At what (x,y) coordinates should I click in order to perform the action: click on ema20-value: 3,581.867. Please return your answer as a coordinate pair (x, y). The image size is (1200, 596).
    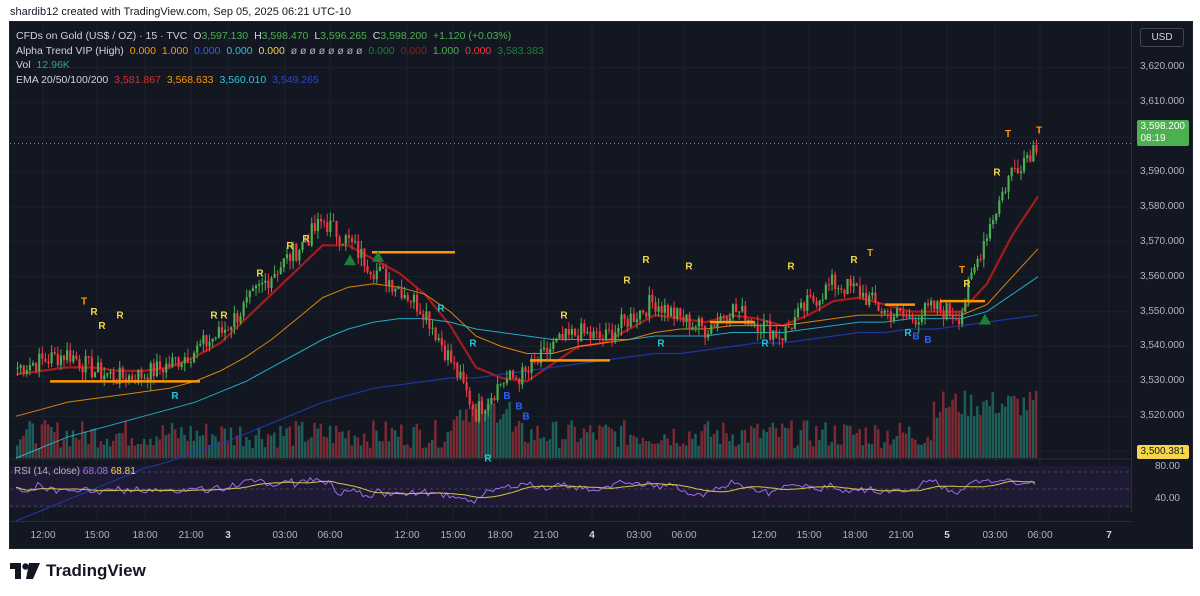
    Looking at the image, I should click on (137, 79).